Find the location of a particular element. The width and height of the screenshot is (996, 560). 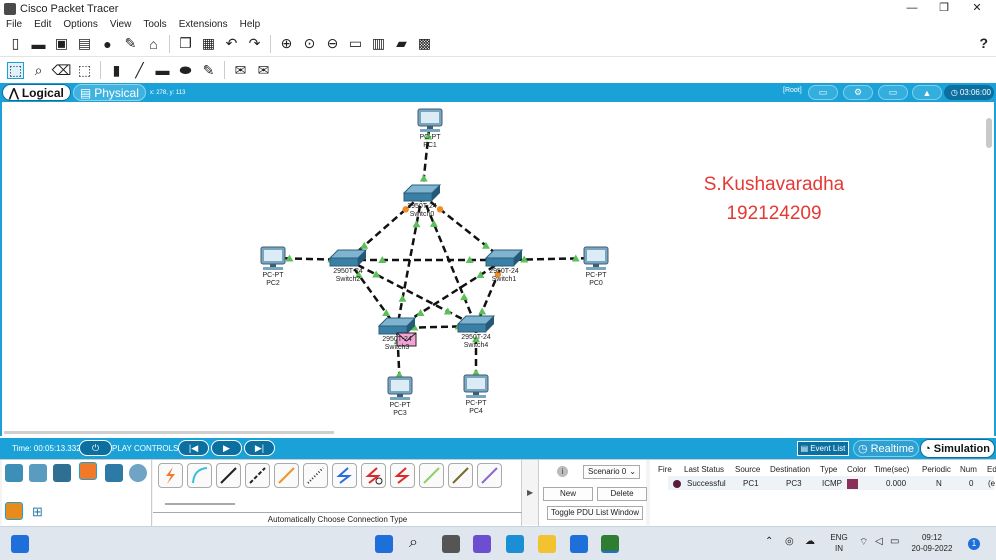

freeform-icon: ✎ is located at coordinates (208, 70).